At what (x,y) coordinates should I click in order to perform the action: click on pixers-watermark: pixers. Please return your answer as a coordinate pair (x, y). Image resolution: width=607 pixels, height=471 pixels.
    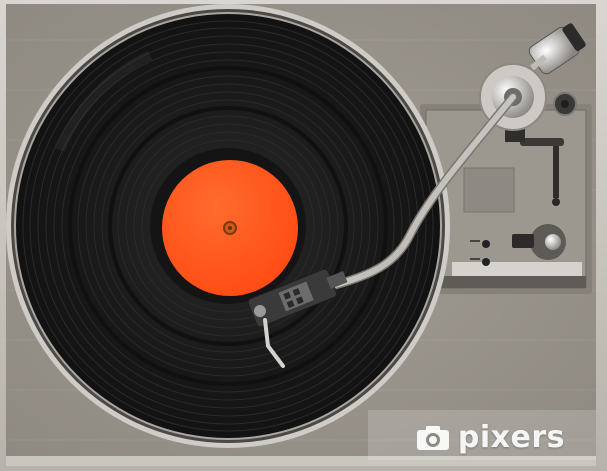
    Looking at the image, I should click on (490, 437).